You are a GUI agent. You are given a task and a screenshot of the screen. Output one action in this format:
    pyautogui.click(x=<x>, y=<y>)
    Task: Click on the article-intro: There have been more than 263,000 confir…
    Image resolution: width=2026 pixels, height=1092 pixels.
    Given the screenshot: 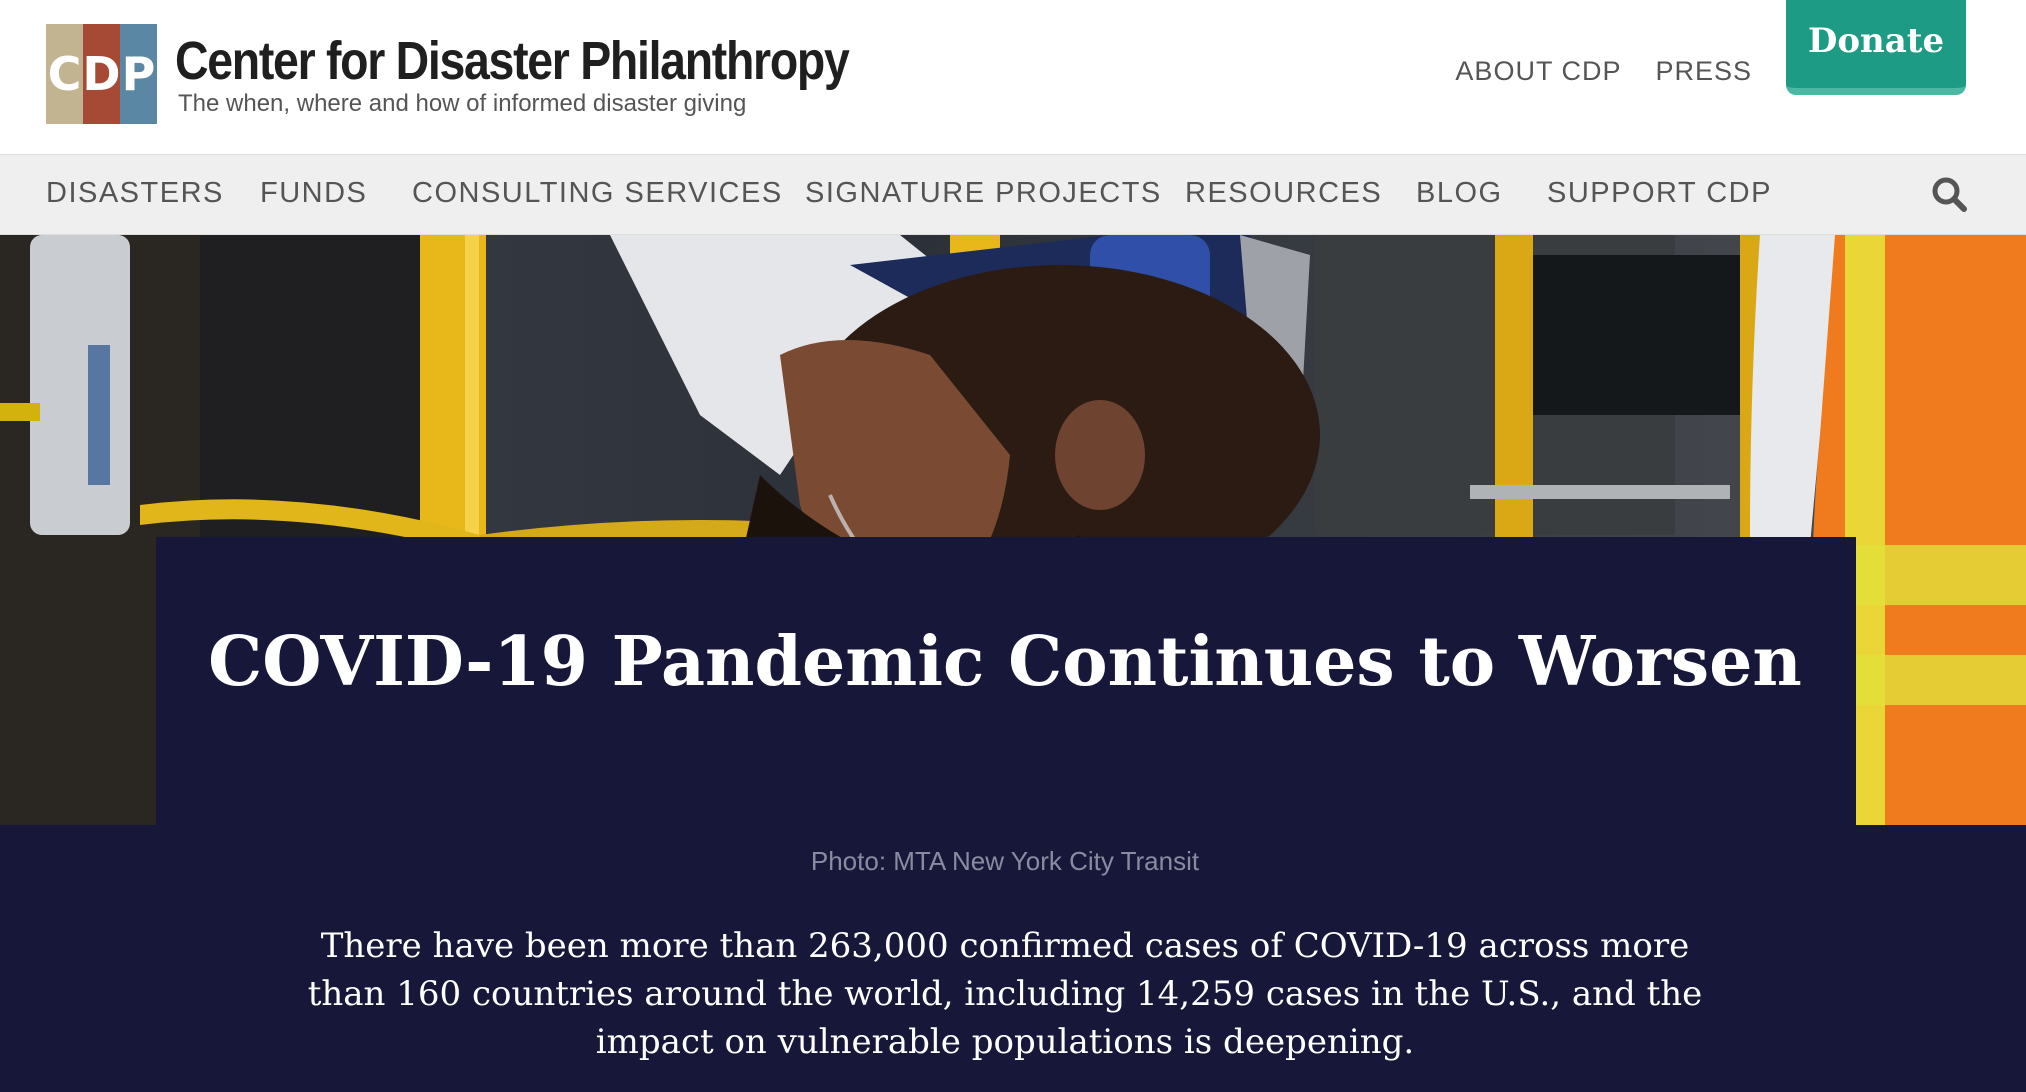 What is the action you would take?
    pyautogui.click(x=1005, y=994)
    